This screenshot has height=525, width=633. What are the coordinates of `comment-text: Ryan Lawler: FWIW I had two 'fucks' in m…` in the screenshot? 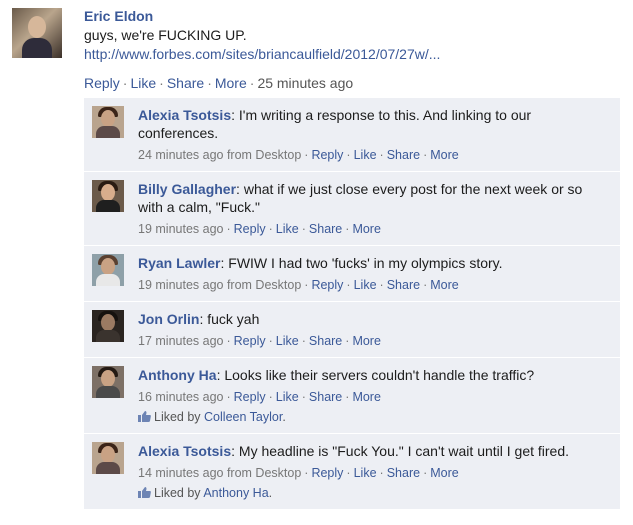 It's located at (374, 263).